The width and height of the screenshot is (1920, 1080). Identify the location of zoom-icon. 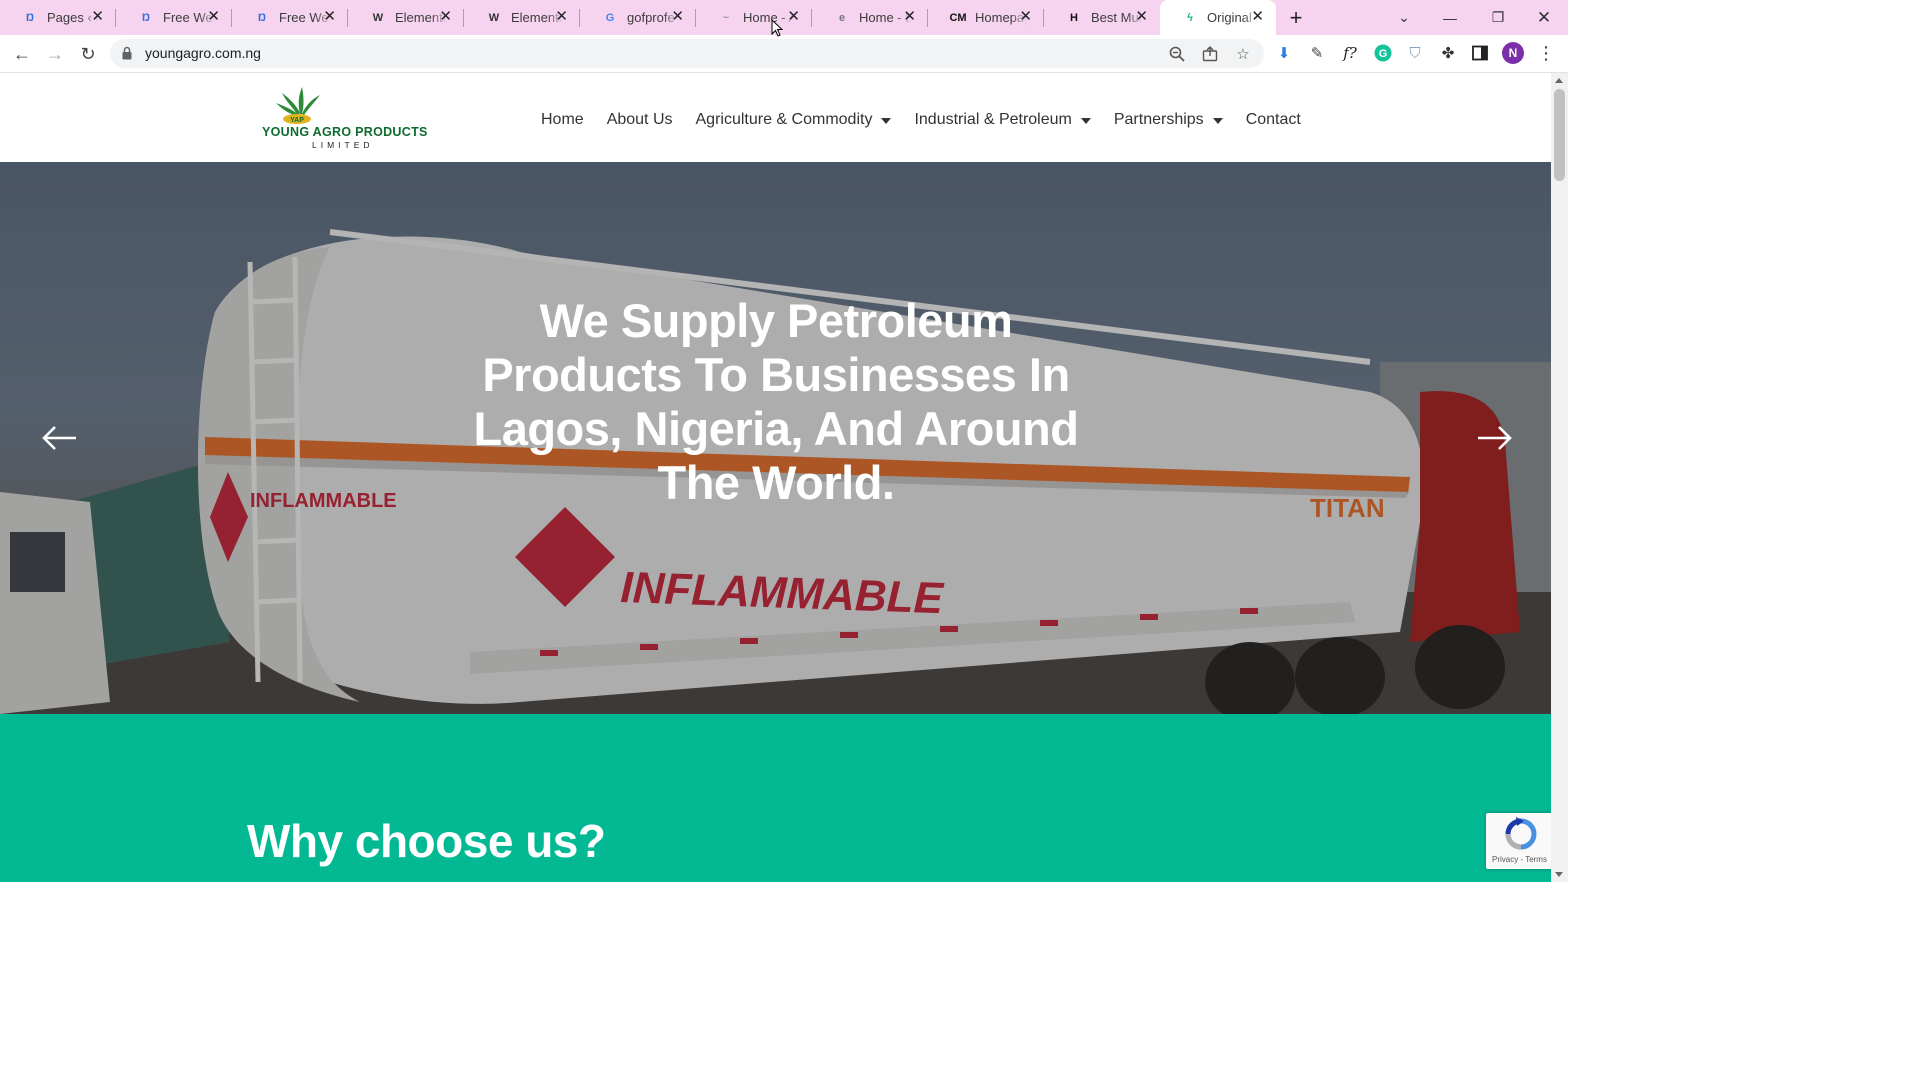
(1177, 54).